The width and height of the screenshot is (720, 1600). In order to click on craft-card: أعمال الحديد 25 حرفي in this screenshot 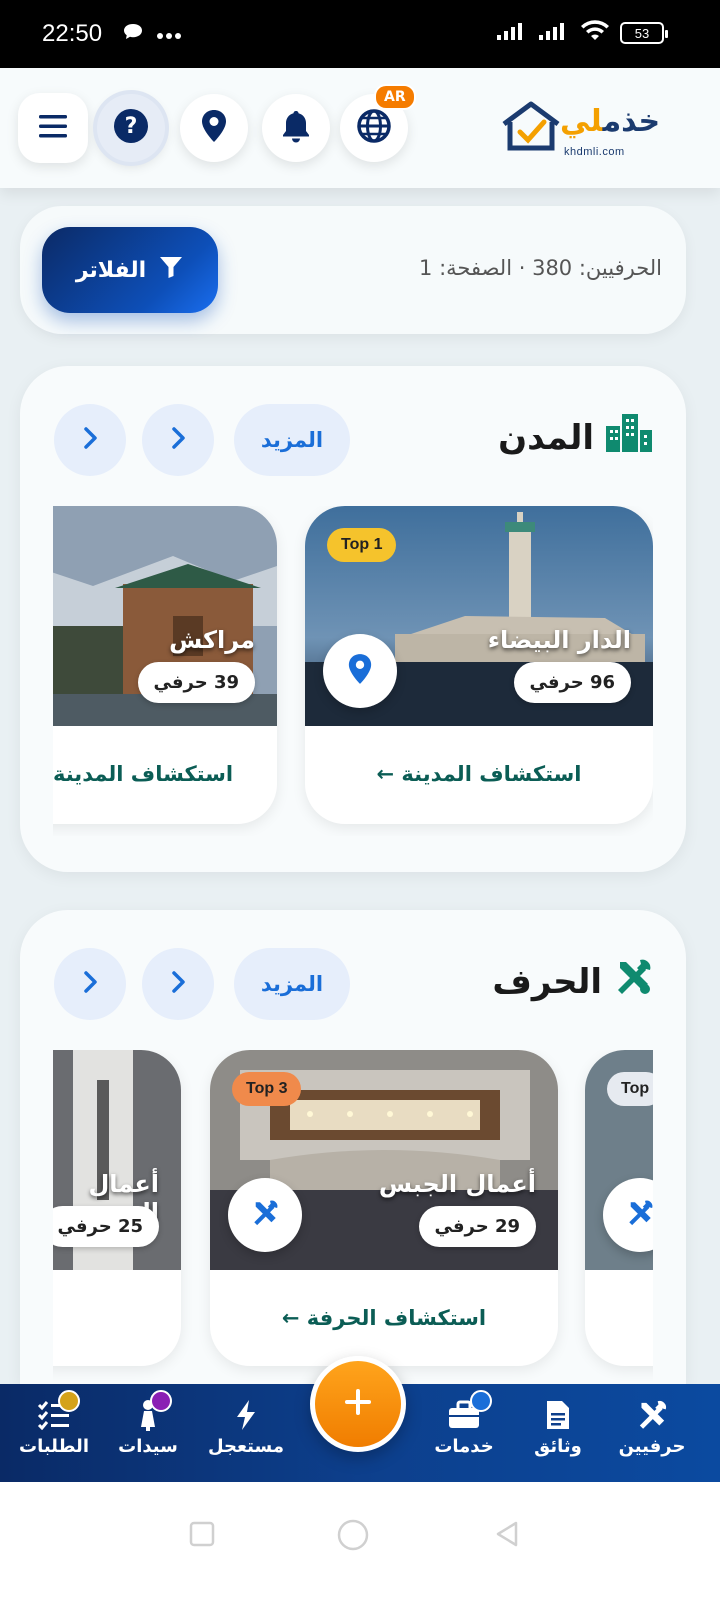, I will do `click(117, 1208)`.